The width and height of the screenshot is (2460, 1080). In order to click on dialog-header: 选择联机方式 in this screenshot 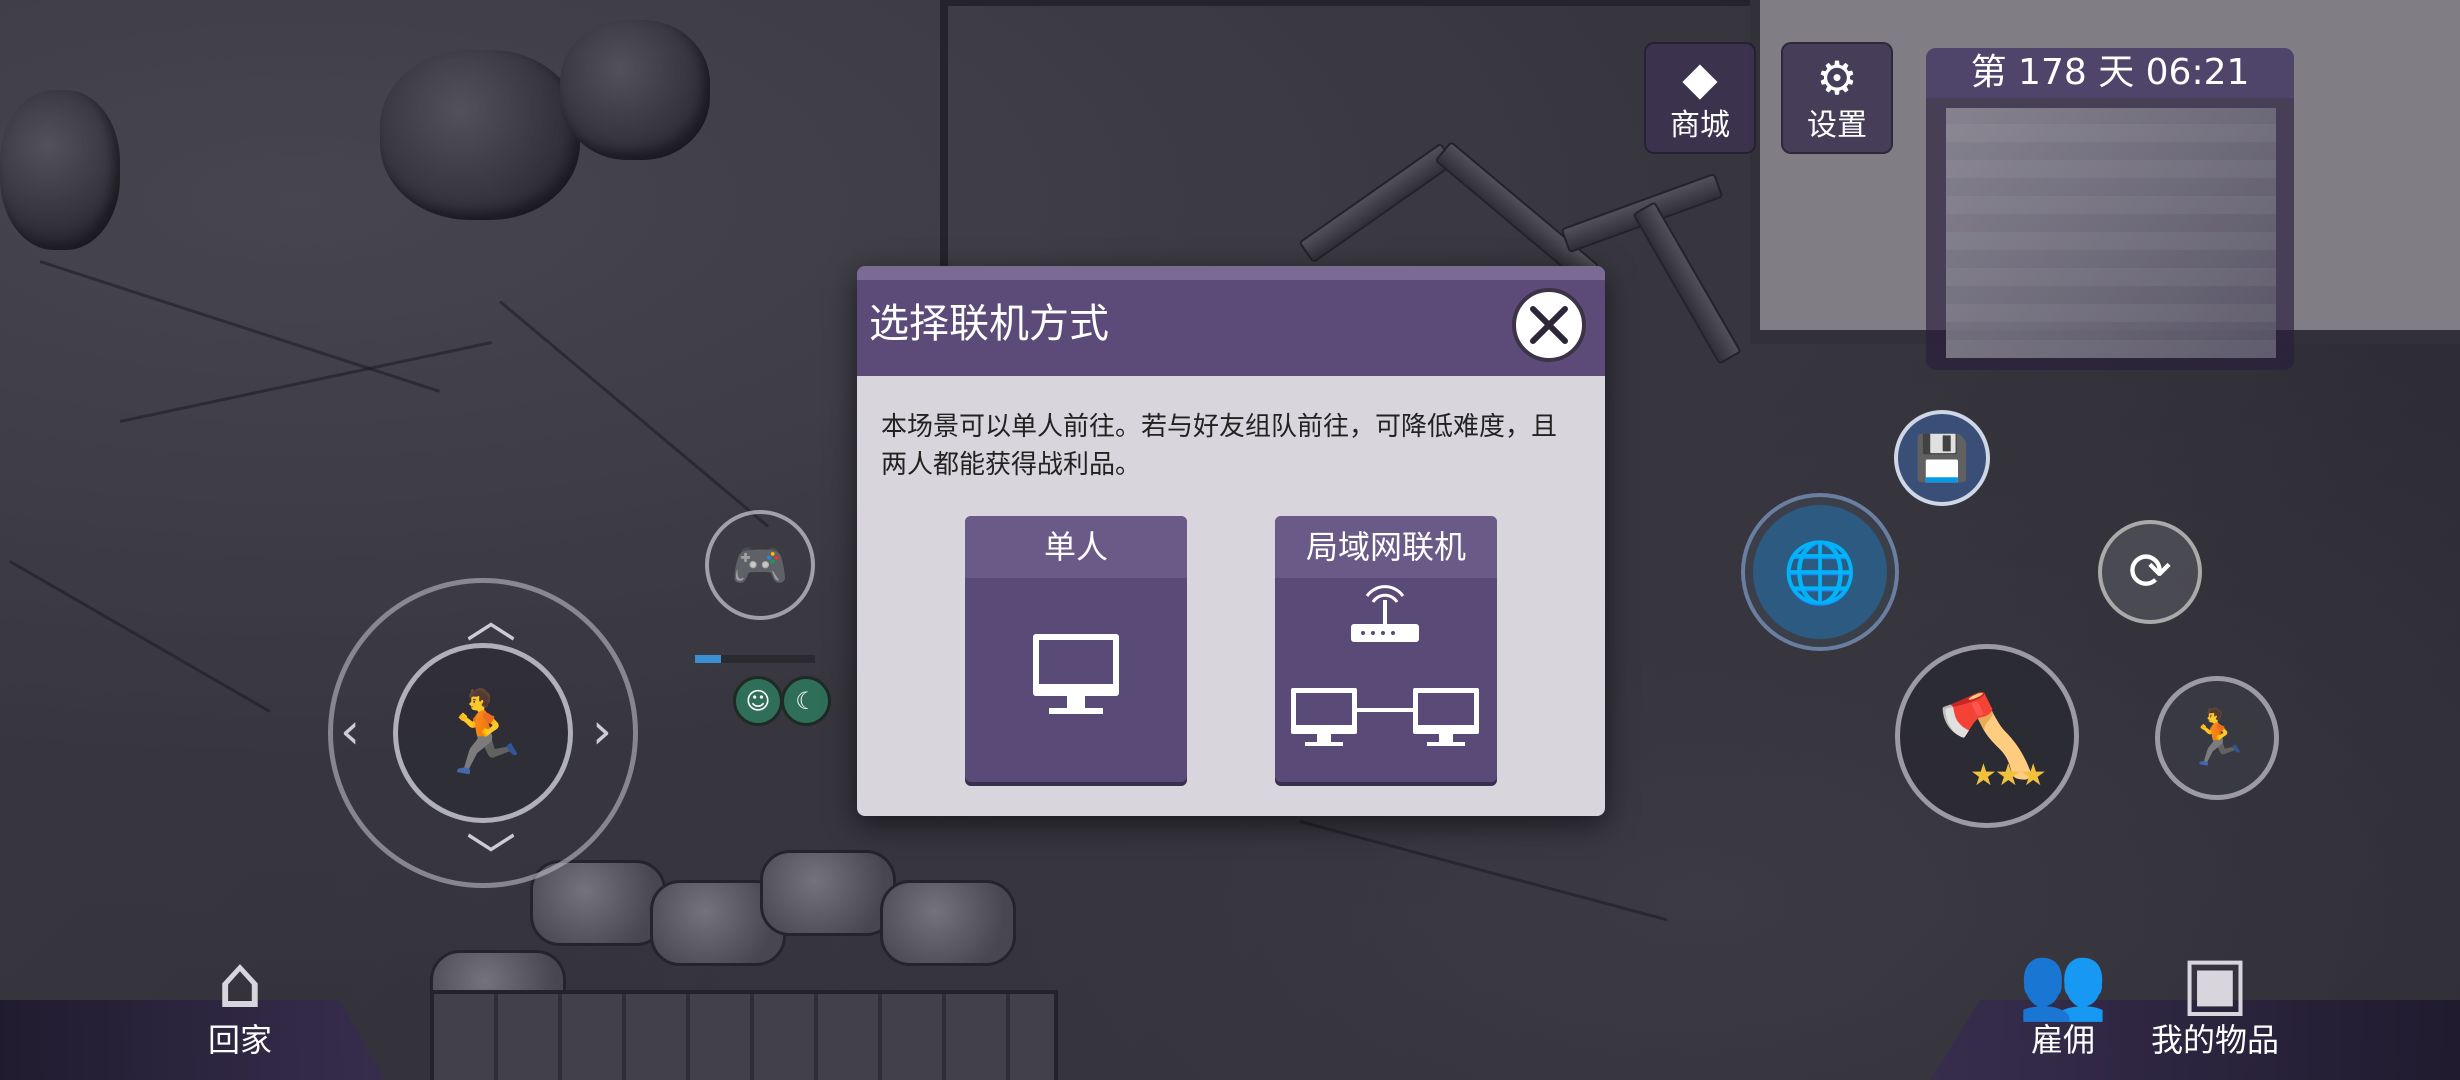, I will do `click(1231, 321)`.